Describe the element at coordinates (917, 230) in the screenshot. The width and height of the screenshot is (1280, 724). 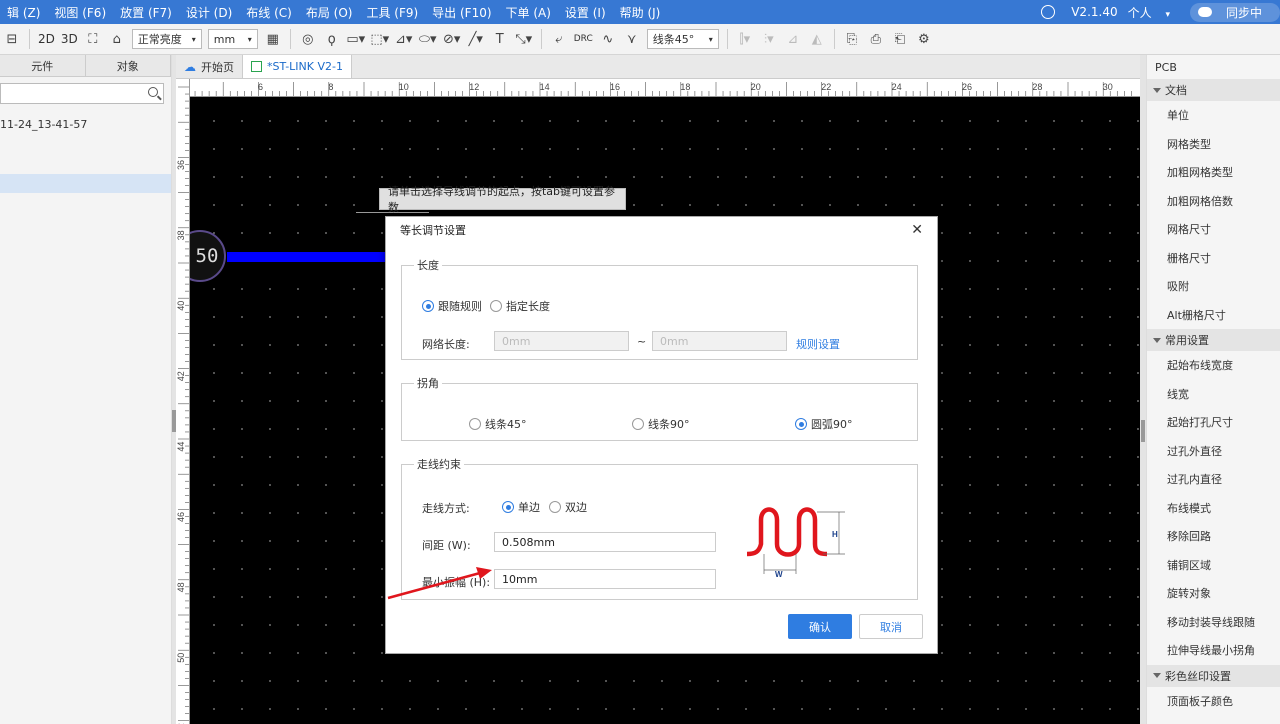
I see `close-icon: ✕` at that location.